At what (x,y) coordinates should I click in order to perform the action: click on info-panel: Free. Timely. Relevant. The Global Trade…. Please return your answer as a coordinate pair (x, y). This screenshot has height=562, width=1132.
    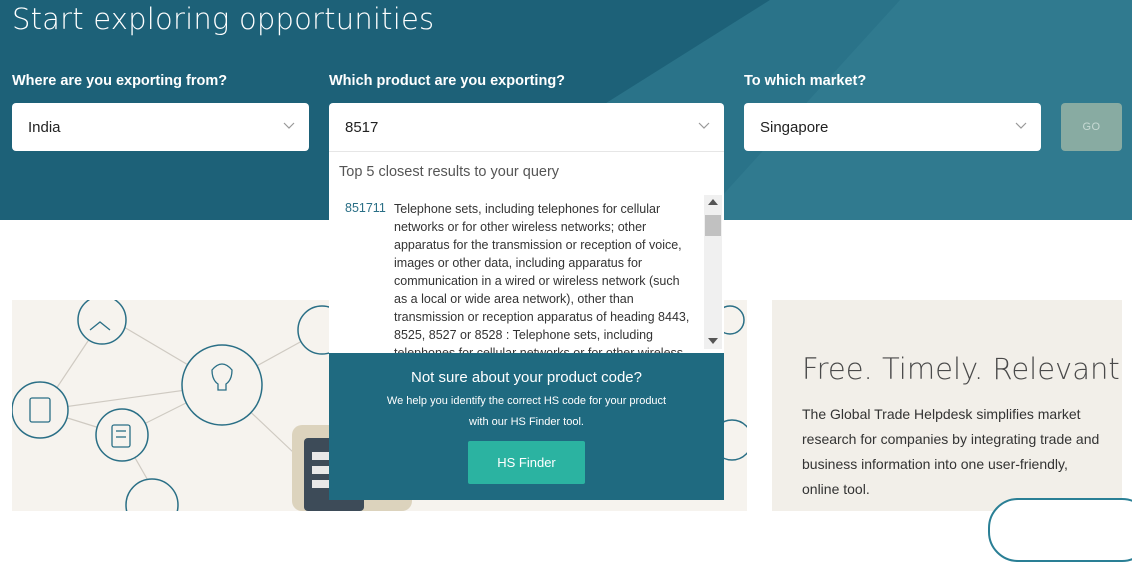
    Looking at the image, I should click on (947, 405).